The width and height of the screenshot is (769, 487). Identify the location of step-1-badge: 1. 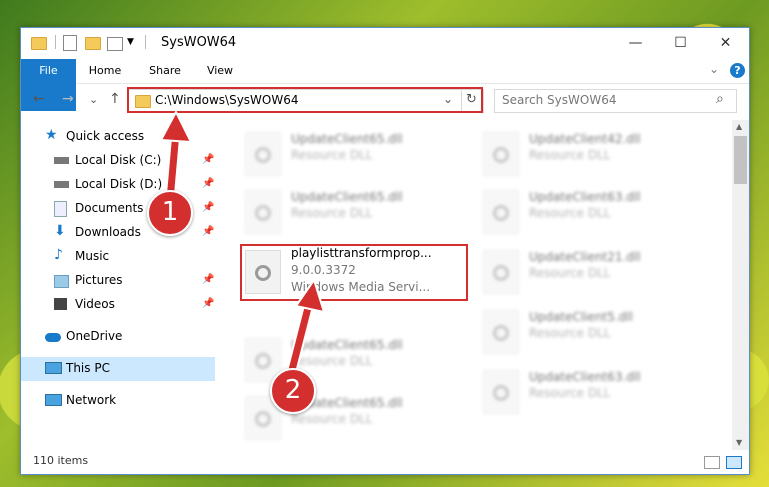
(170, 213).